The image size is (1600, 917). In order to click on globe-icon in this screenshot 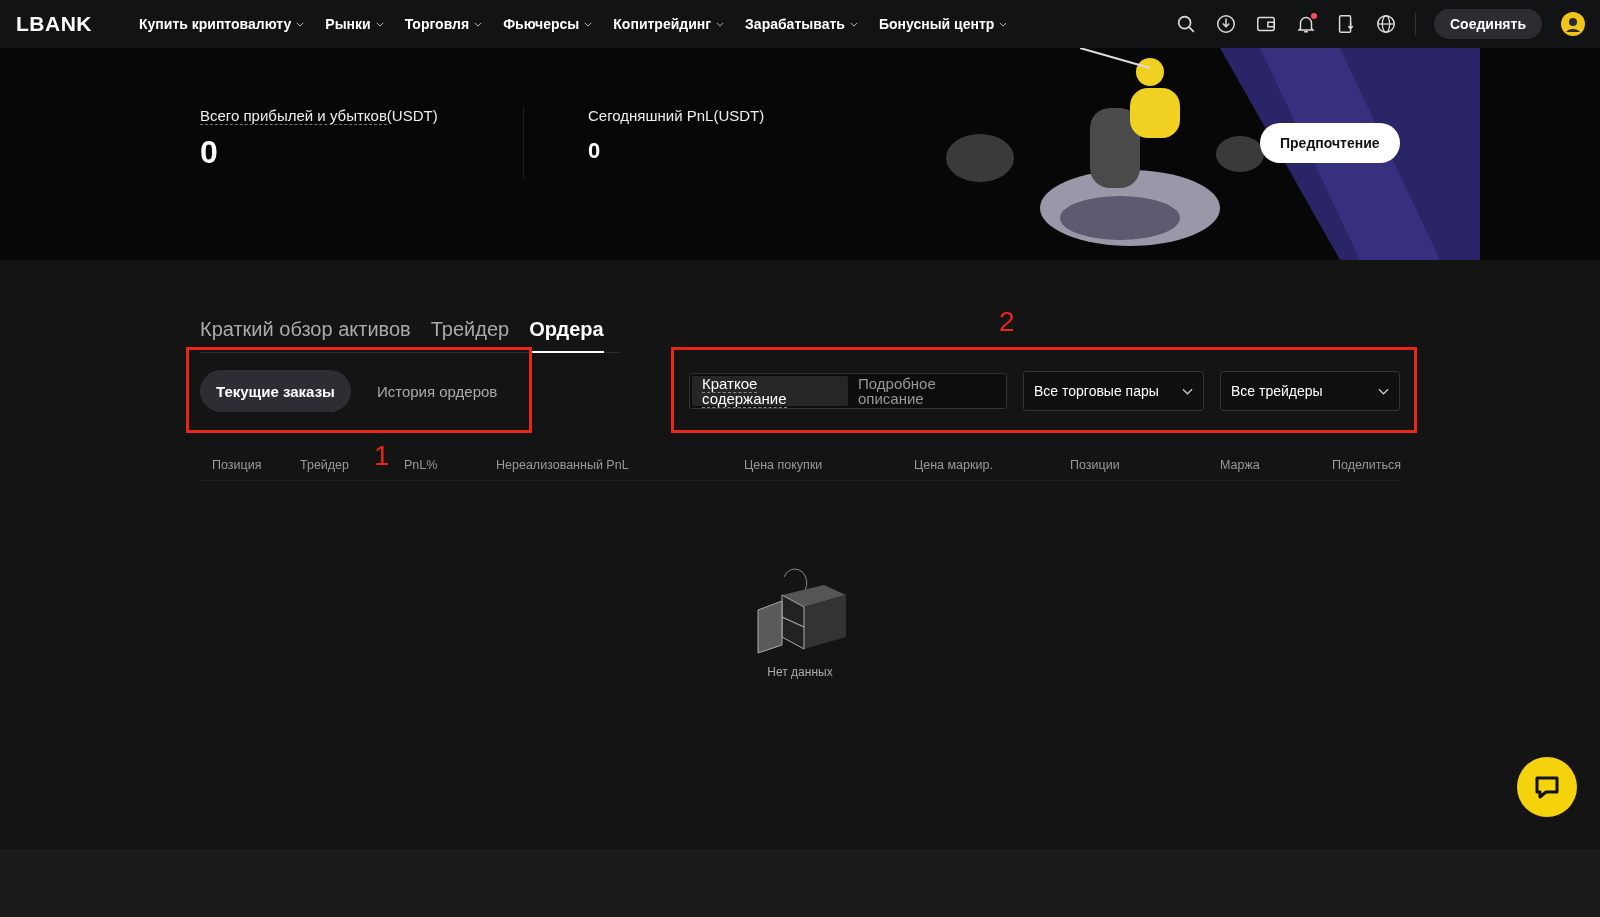, I will do `click(1385, 24)`.